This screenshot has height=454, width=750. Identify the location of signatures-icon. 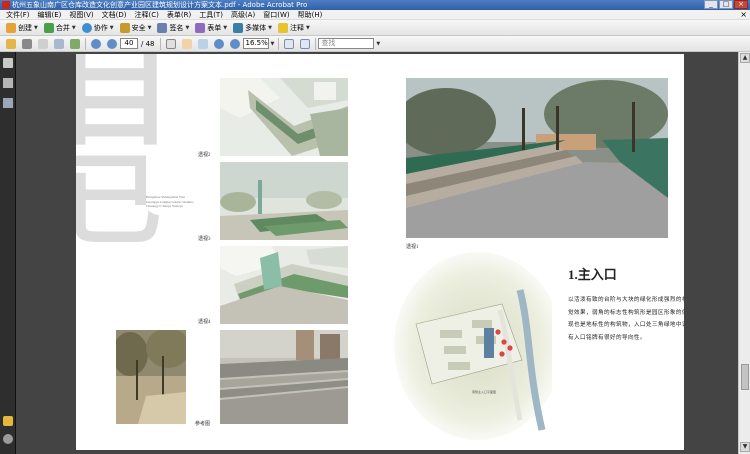
(8, 103).